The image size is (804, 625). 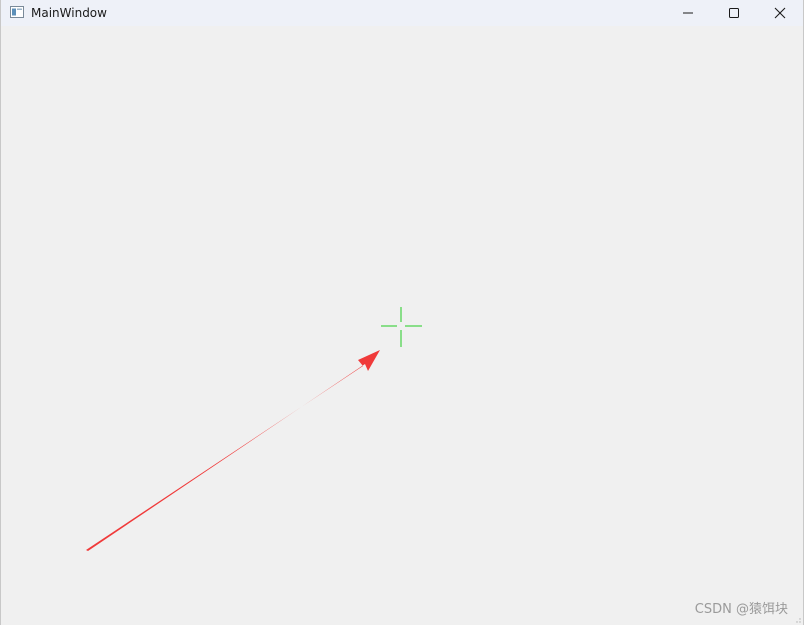 What do you see at coordinates (17, 12) in the screenshot?
I see `app-icon` at bounding box center [17, 12].